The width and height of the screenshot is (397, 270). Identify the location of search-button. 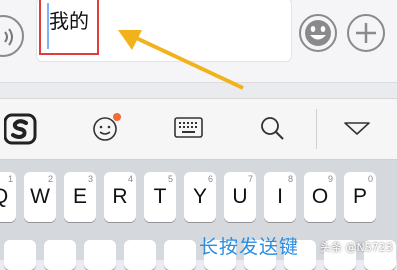
(273, 131).